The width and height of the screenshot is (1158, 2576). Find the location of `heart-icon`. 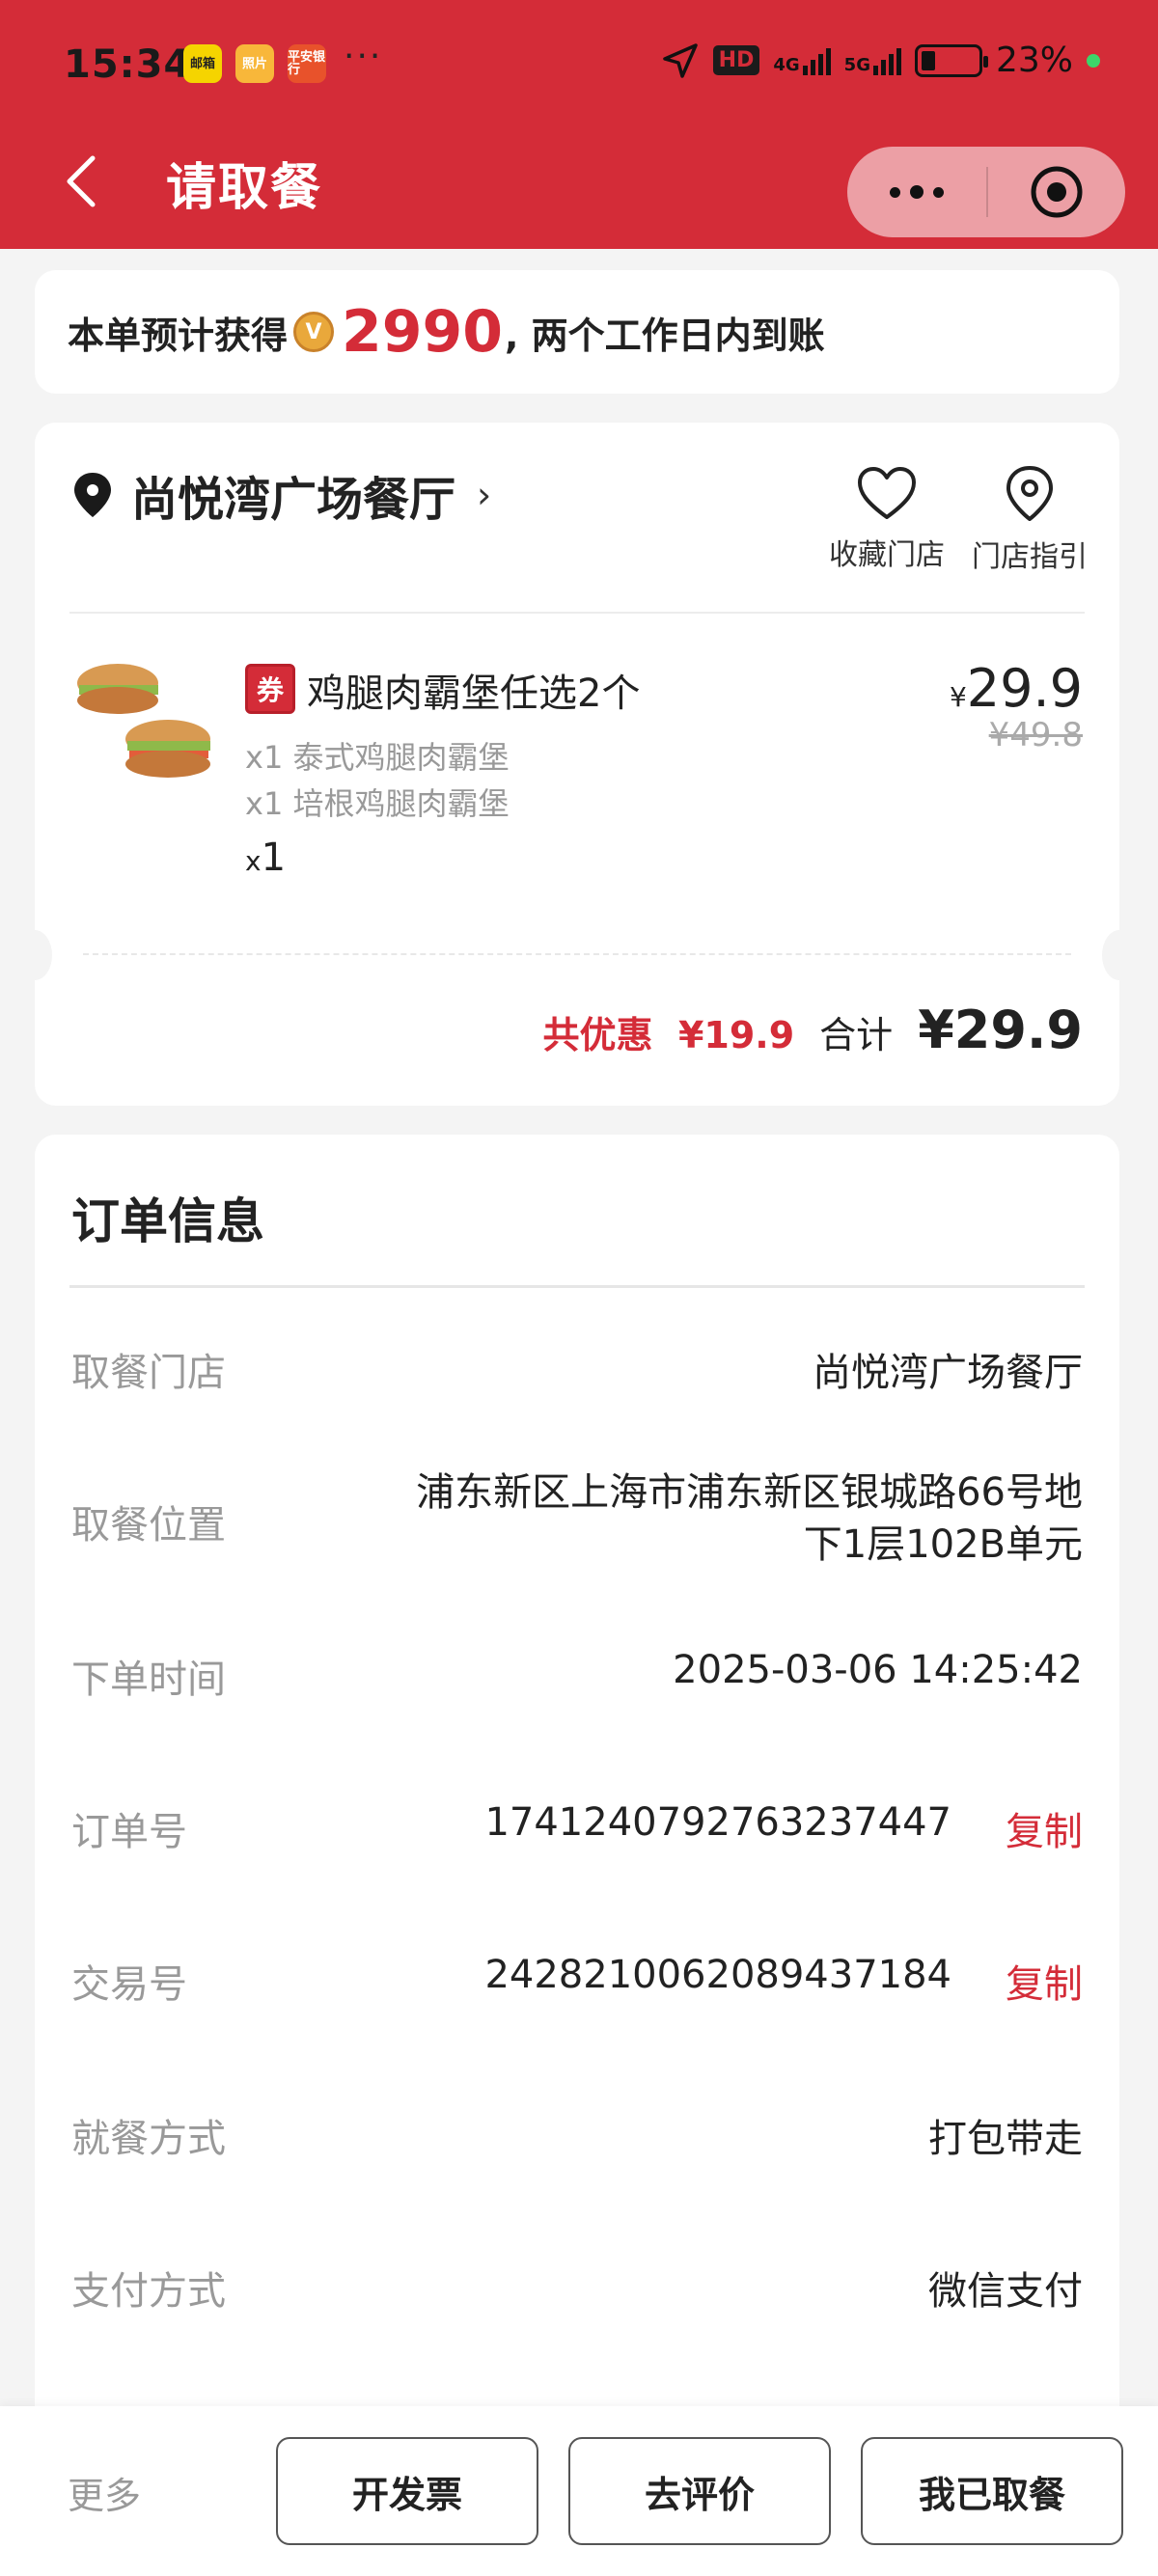

heart-icon is located at coordinates (887, 493).